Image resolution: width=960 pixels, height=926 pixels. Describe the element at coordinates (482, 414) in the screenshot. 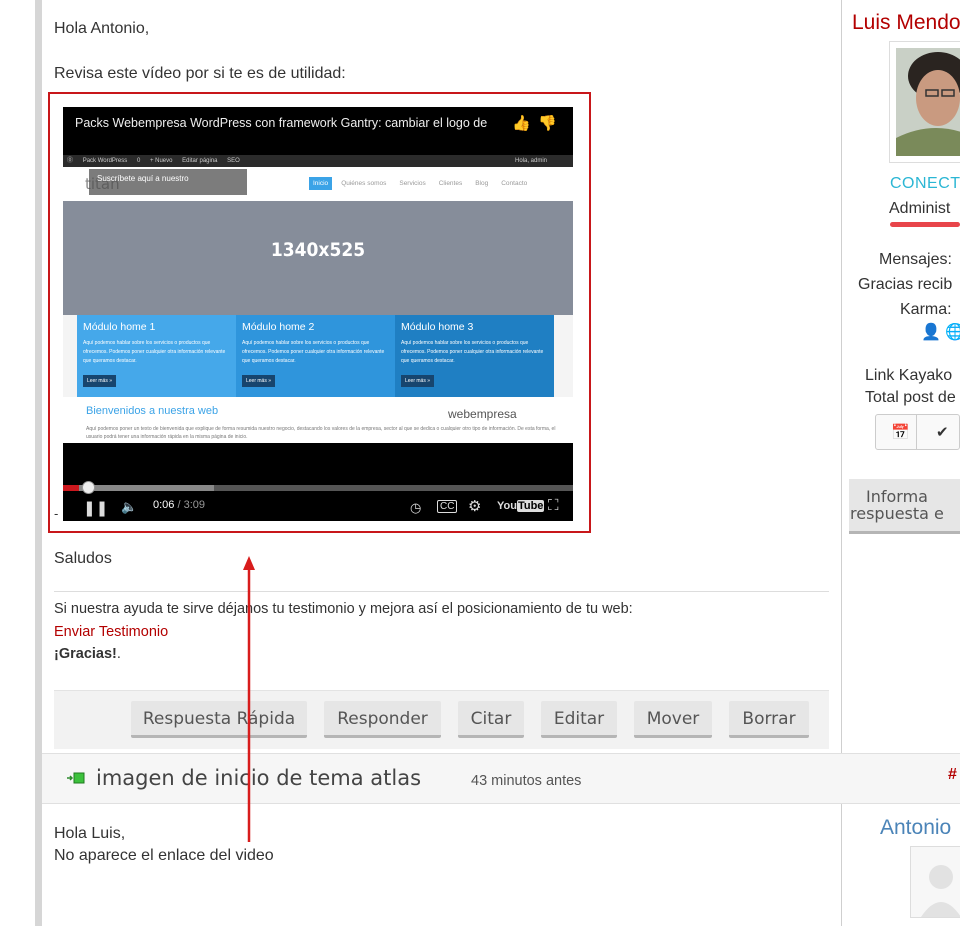

I see `webempresa-logo: webempresa` at that location.